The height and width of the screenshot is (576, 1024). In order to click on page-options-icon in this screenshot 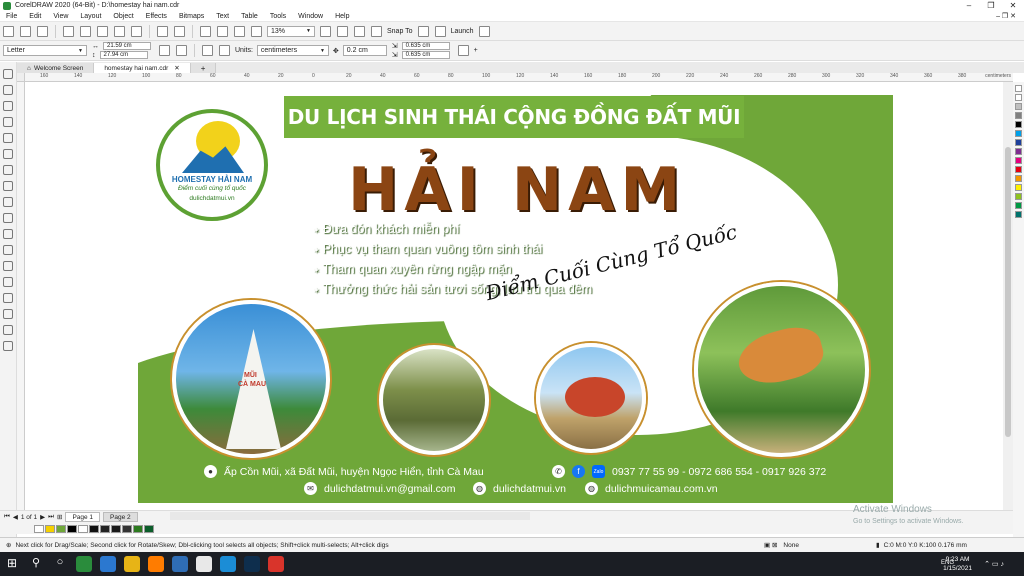, I will do `click(463, 50)`.